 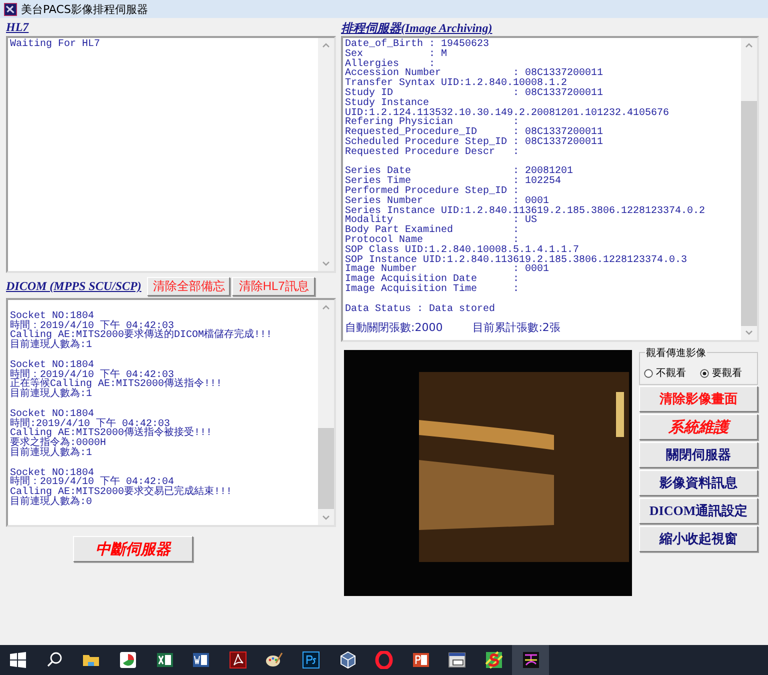 I want to click on log-text-area, so click(x=171, y=412).